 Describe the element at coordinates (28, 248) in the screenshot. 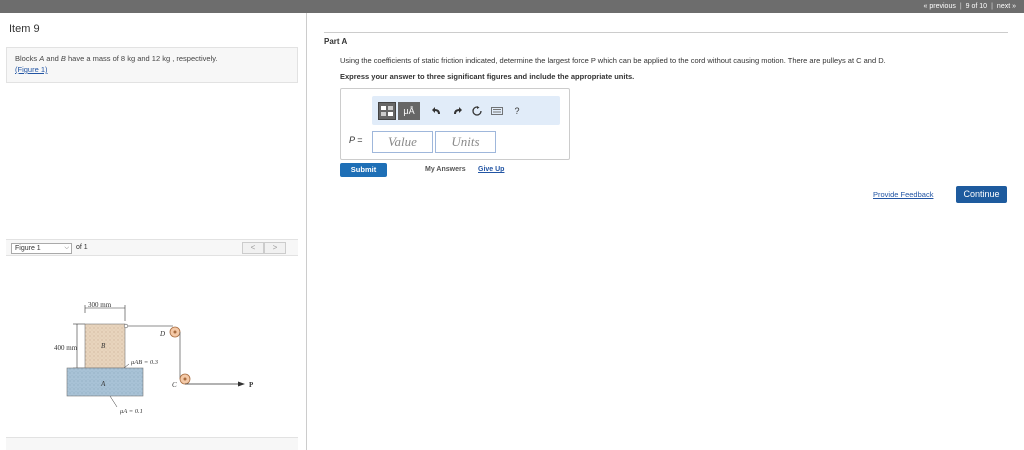

I see `figure-select-value: Figure 1` at that location.